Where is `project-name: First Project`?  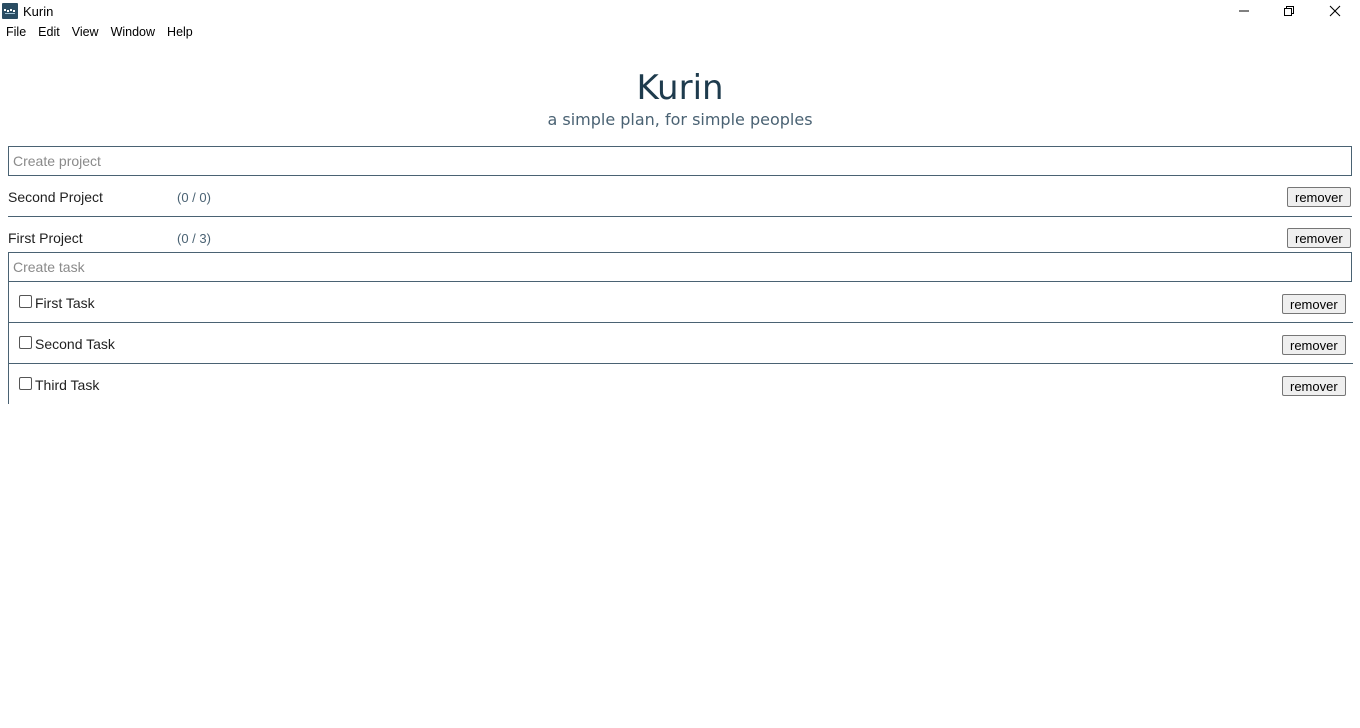
project-name: First Project is located at coordinates (45, 238).